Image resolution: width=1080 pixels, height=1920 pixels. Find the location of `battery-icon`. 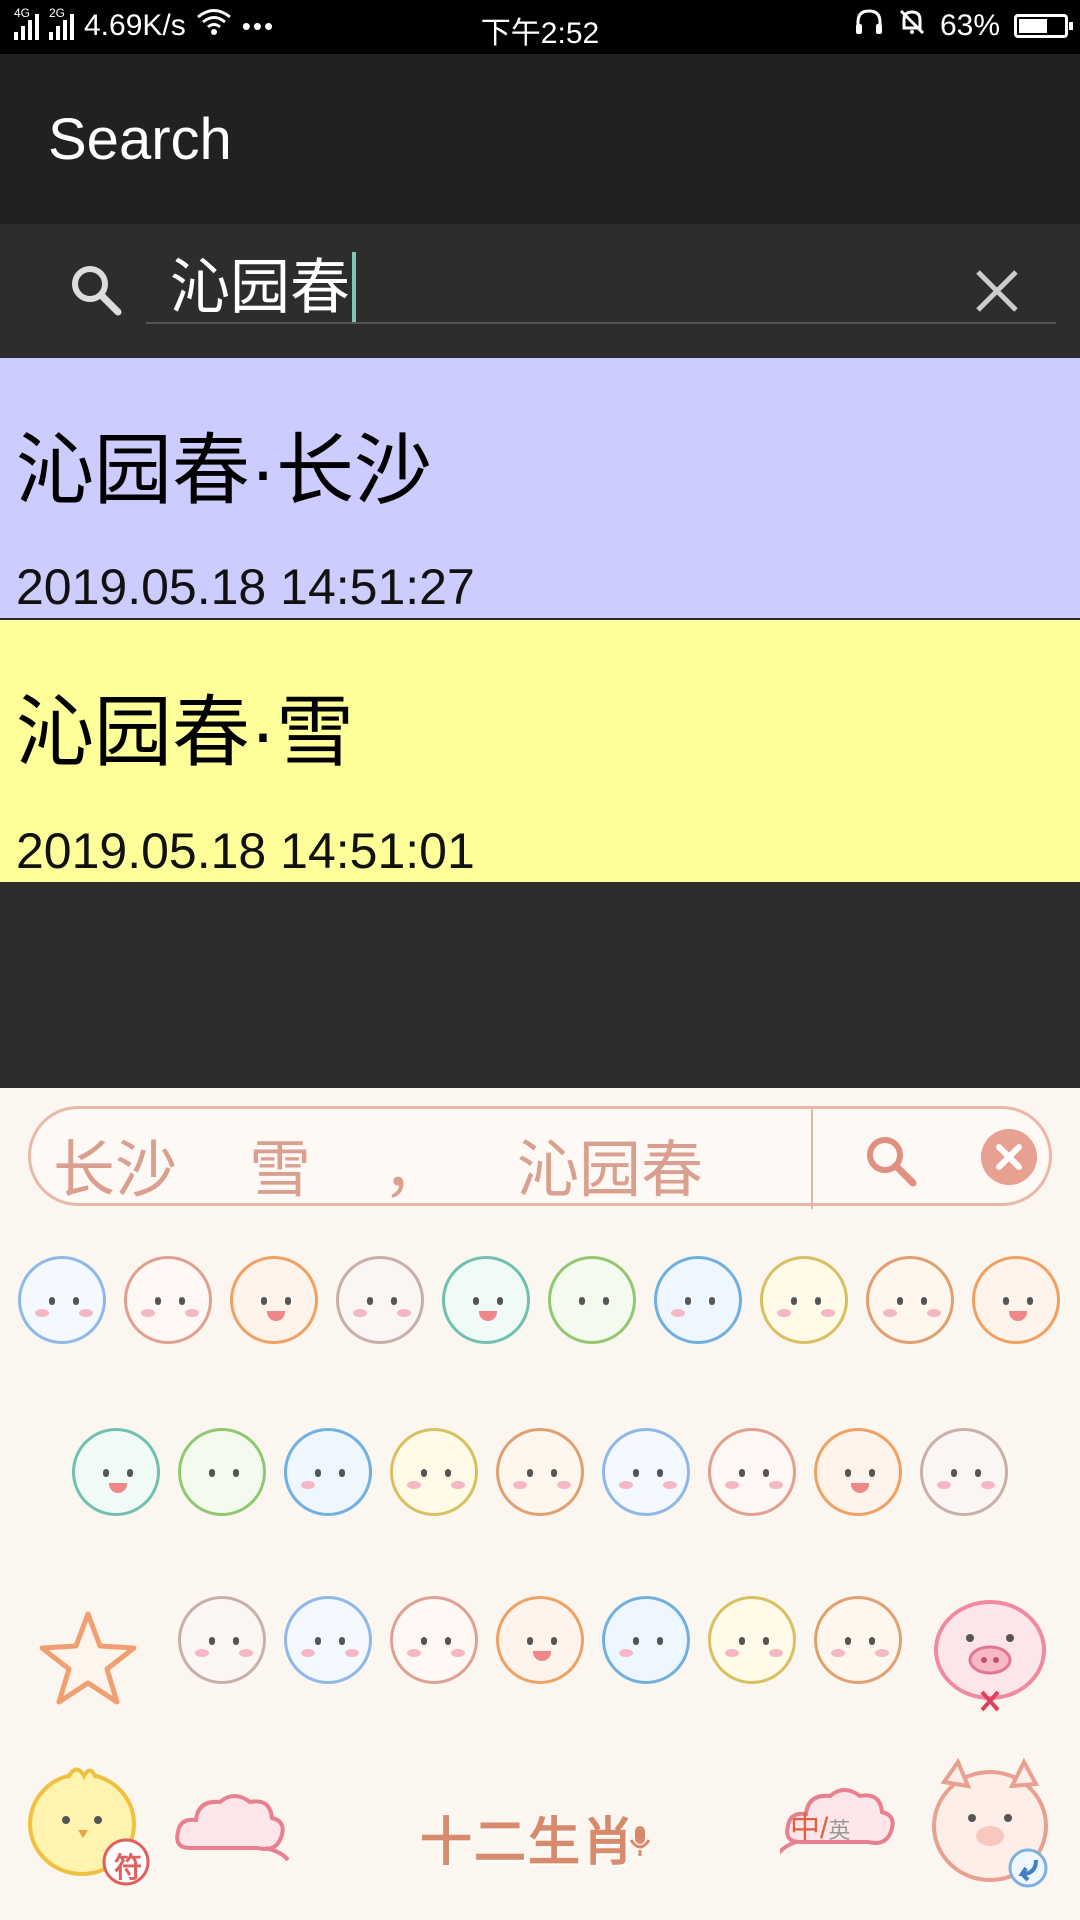

battery-icon is located at coordinates (1043, 26).